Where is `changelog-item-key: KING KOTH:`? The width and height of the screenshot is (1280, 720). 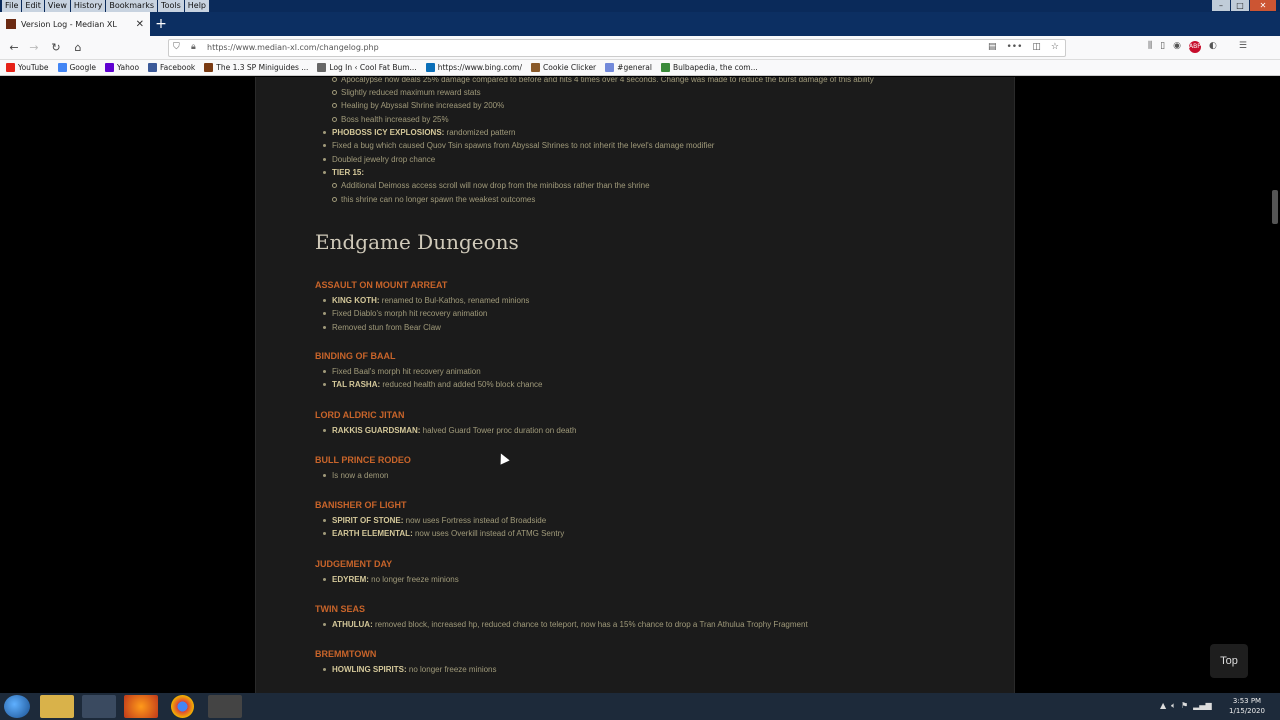
changelog-item-key: KING KOTH: is located at coordinates (356, 300).